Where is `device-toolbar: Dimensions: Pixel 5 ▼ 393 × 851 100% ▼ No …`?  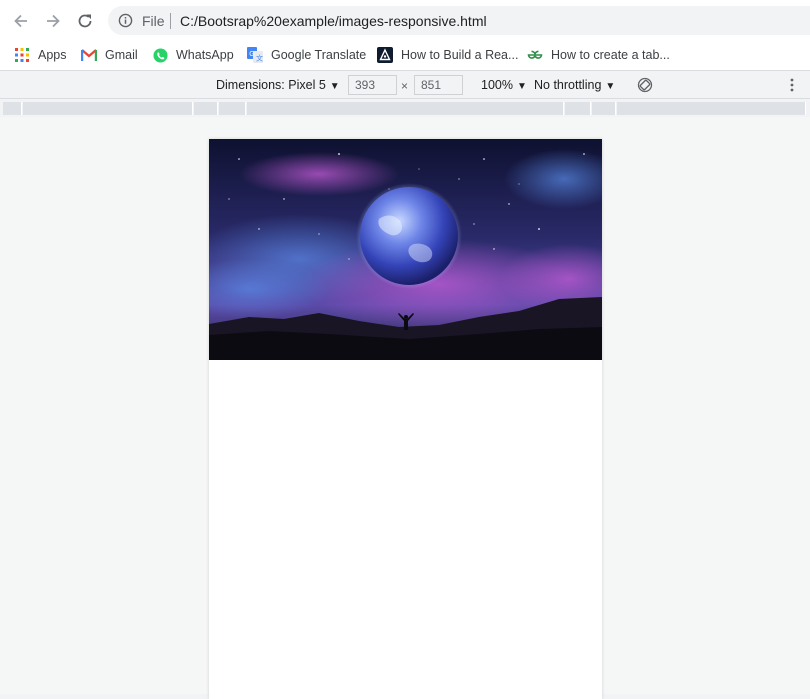 device-toolbar: Dimensions: Pixel 5 ▼ 393 × 851 100% ▼ No … is located at coordinates (405, 85).